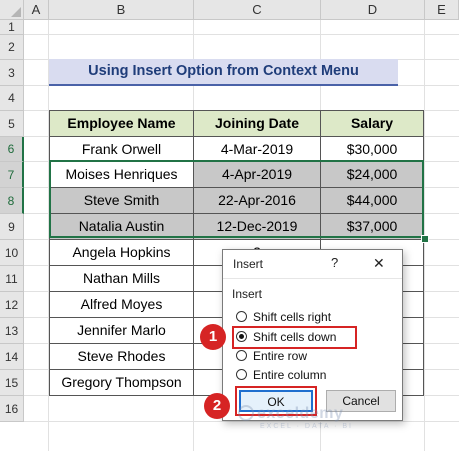 The height and width of the screenshot is (451, 459). I want to click on column-header-a: A, so click(36, 10).